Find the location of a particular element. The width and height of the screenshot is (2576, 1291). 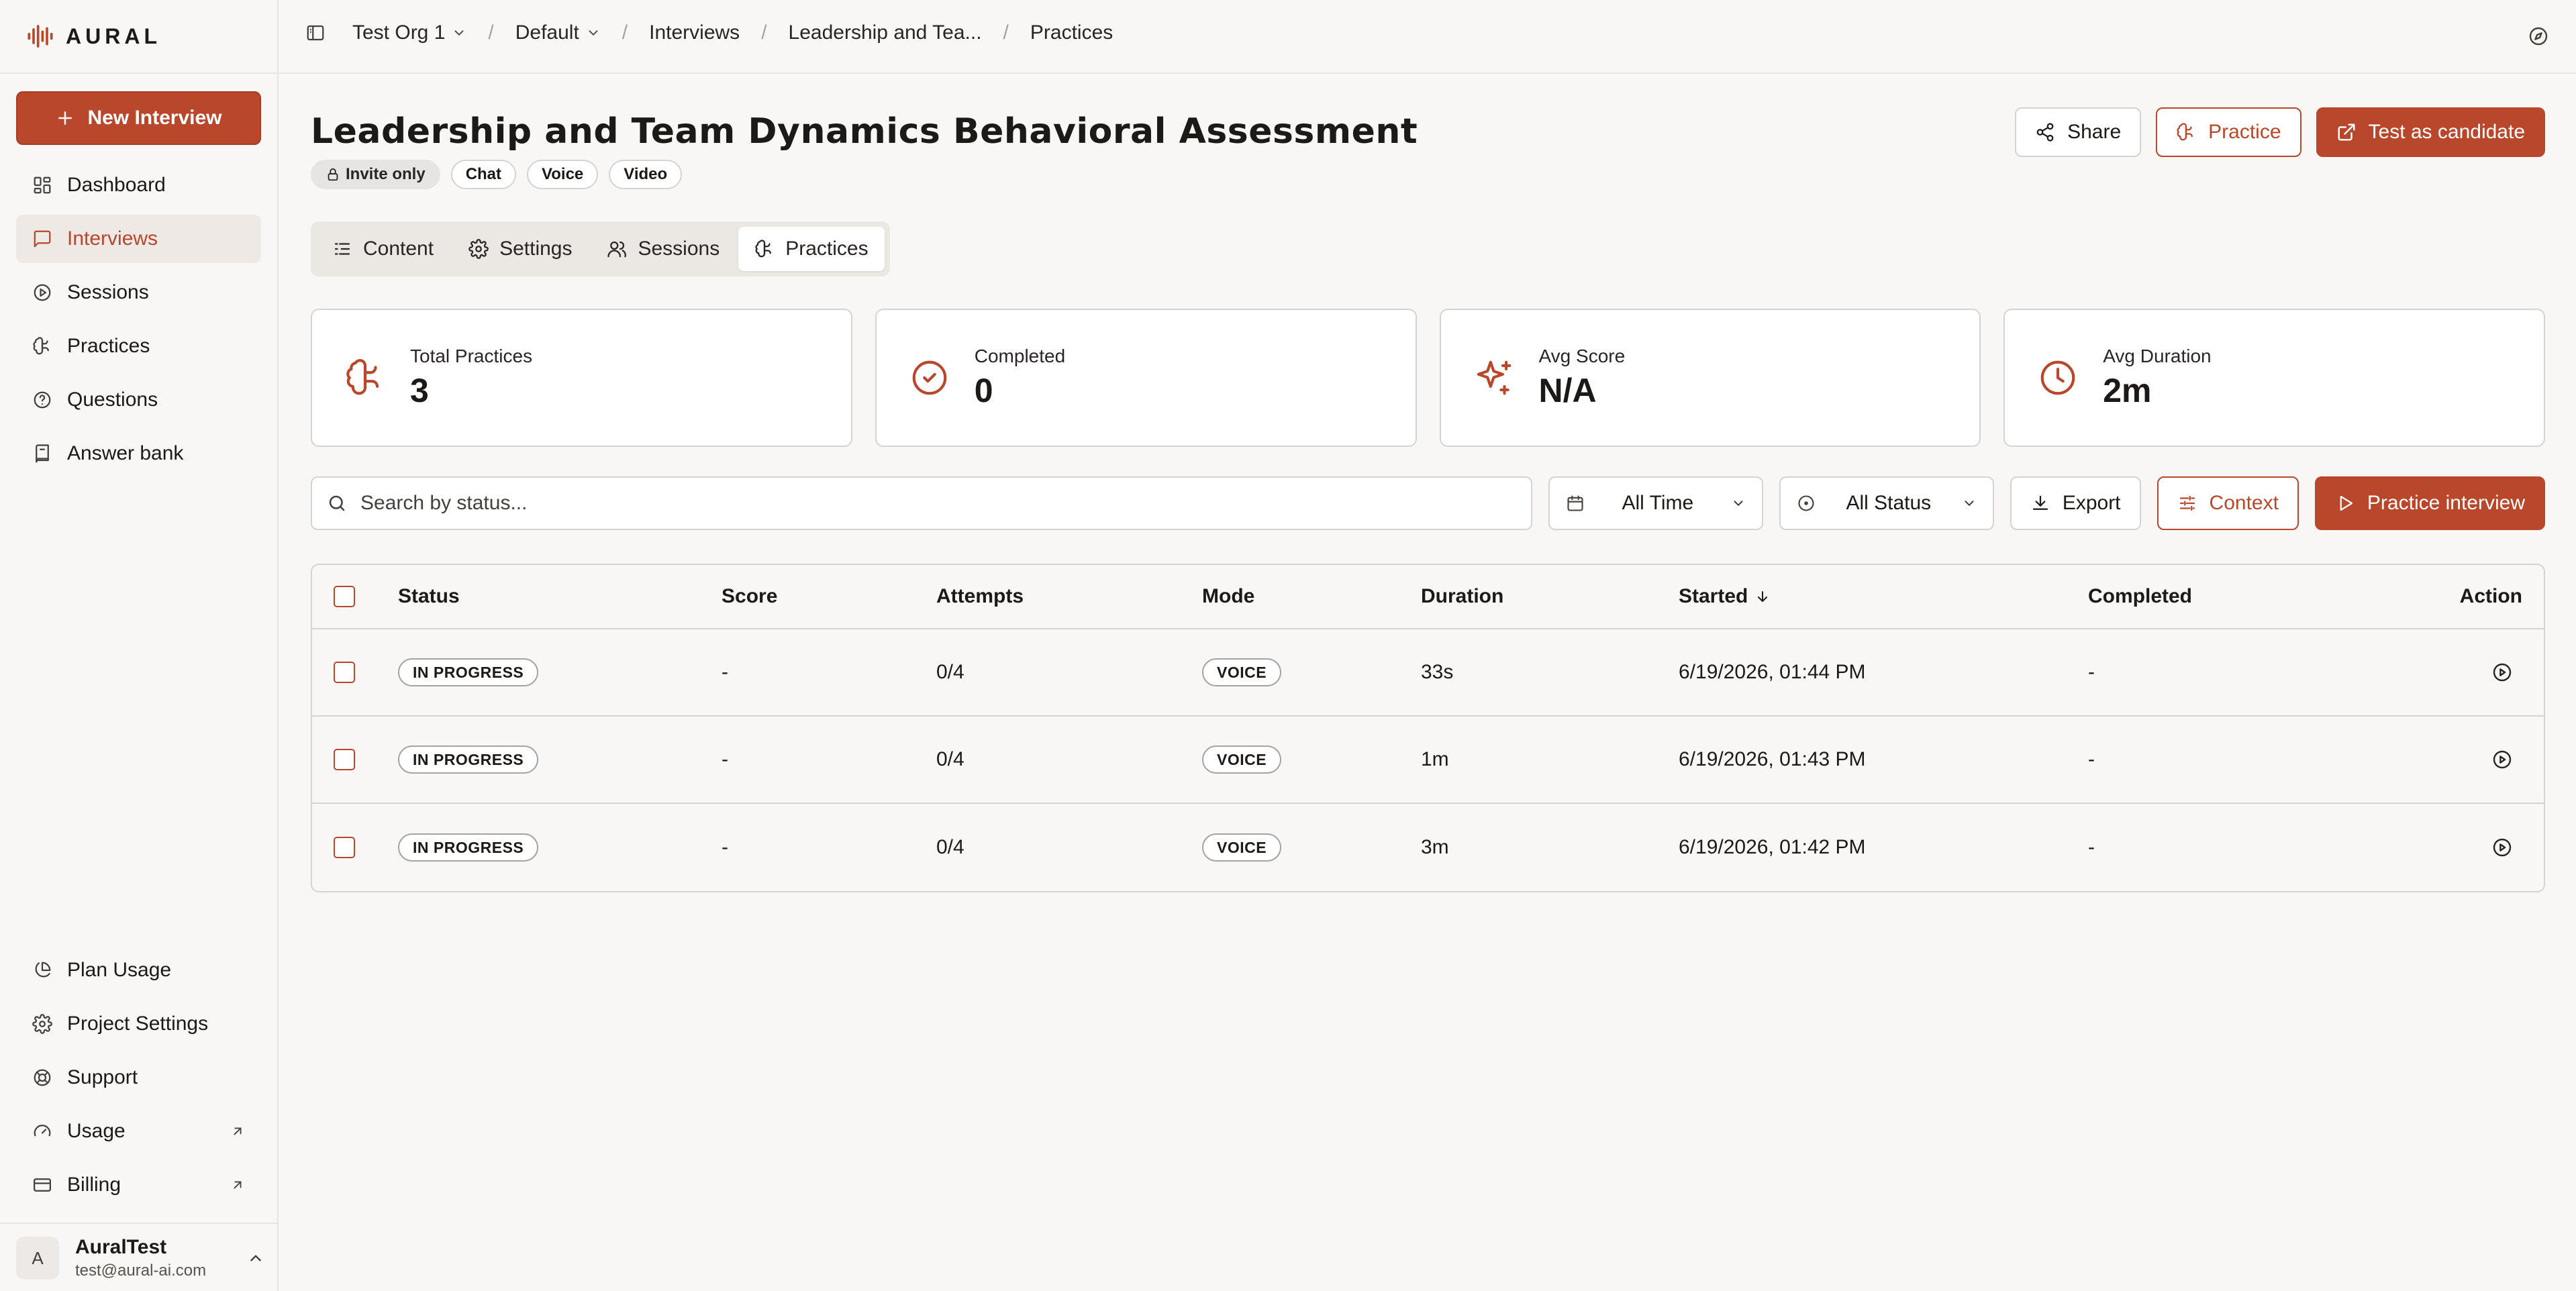

column-header-started-label: Started is located at coordinates (1713, 596).